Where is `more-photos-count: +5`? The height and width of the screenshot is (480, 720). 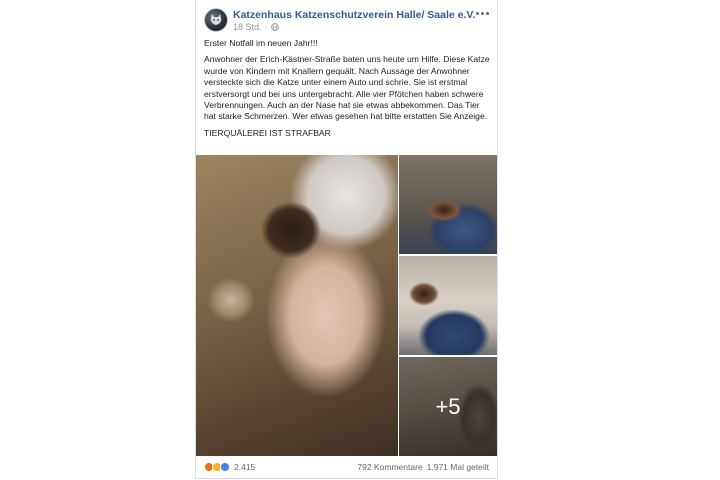 more-photos-count: +5 is located at coordinates (448, 406).